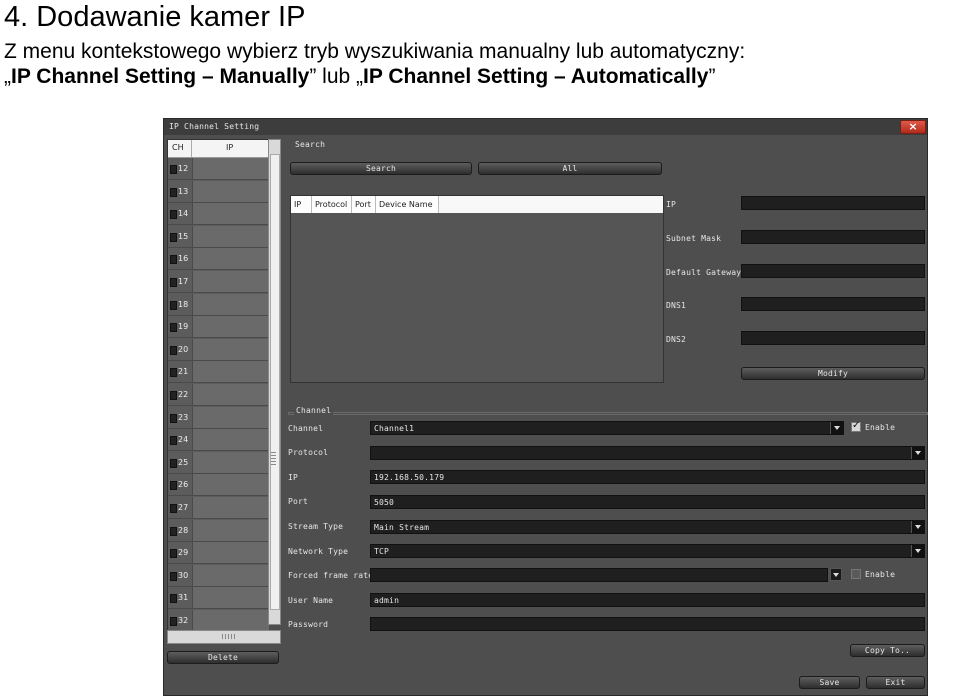  Describe the element at coordinates (599, 575) in the screenshot. I see `frame-rate-field` at that location.